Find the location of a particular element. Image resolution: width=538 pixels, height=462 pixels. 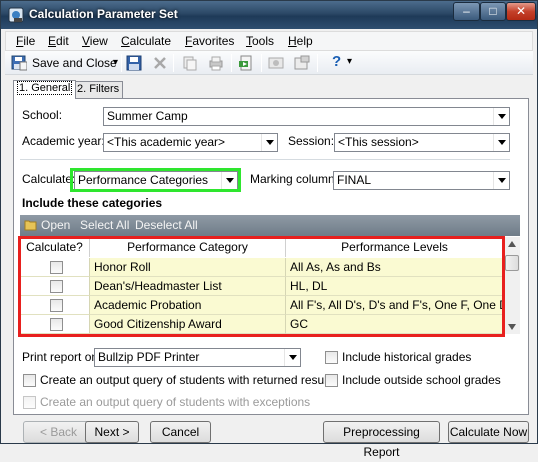

category-cell: Good Citizenship Award is located at coordinates (188, 324).